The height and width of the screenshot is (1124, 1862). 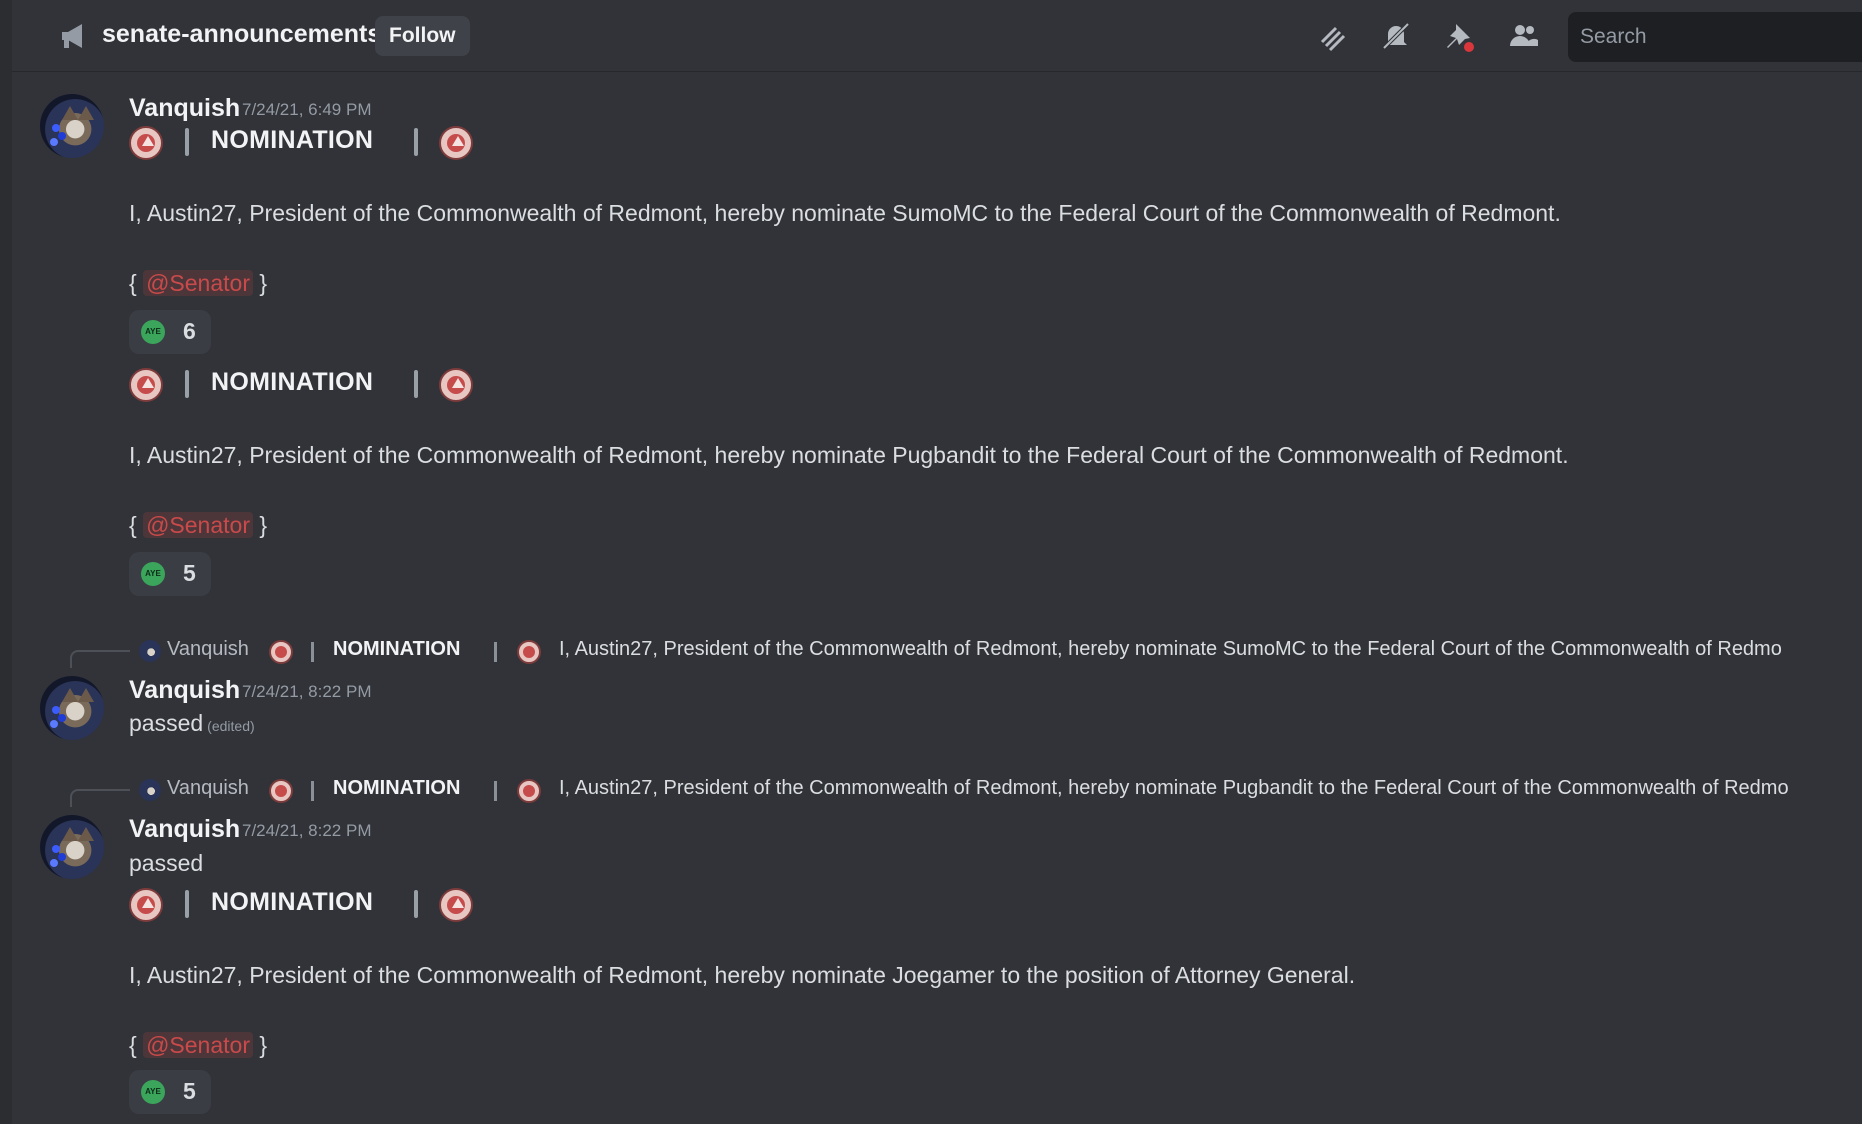 What do you see at coordinates (231, 726) in the screenshot?
I see `edited-label: (edited)` at bounding box center [231, 726].